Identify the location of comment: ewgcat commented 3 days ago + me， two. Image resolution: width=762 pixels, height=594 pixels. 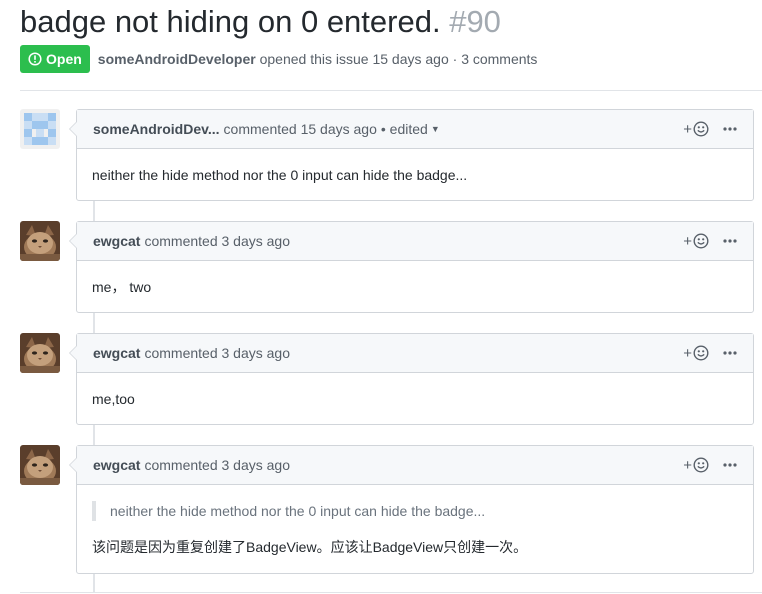
(411, 267).